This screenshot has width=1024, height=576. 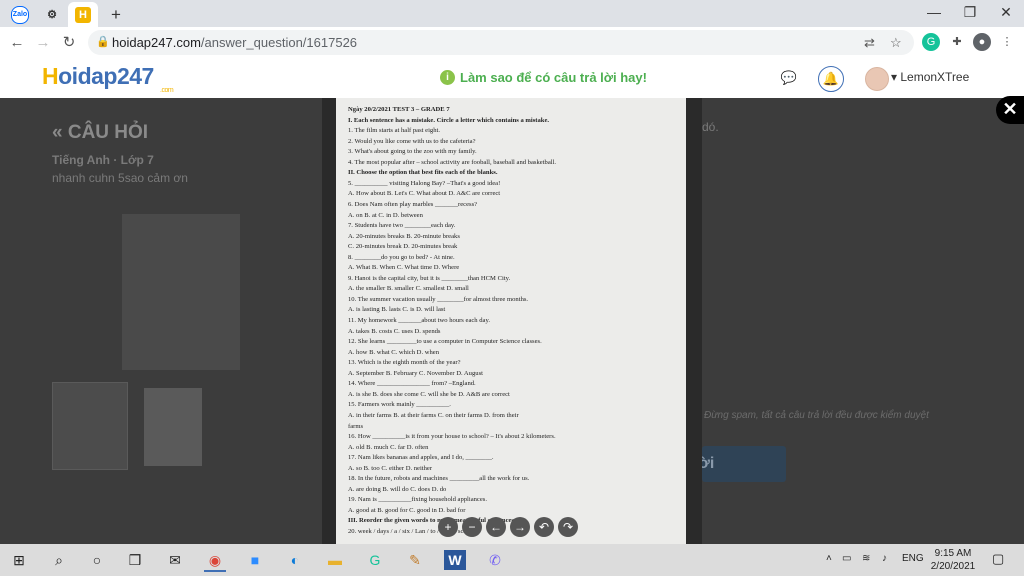 I want to click on close-viewer-button: ✕, so click(x=1010, y=110).